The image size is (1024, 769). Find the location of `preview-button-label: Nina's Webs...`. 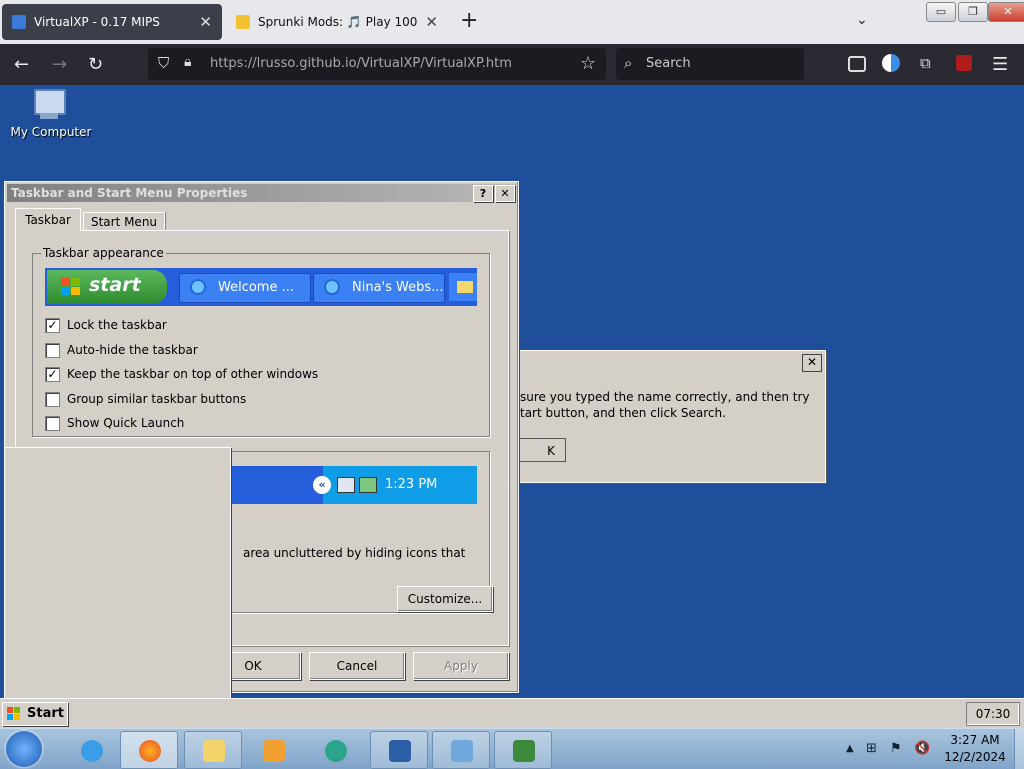

preview-button-label: Nina's Webs... is located at coordinates (398, 287).